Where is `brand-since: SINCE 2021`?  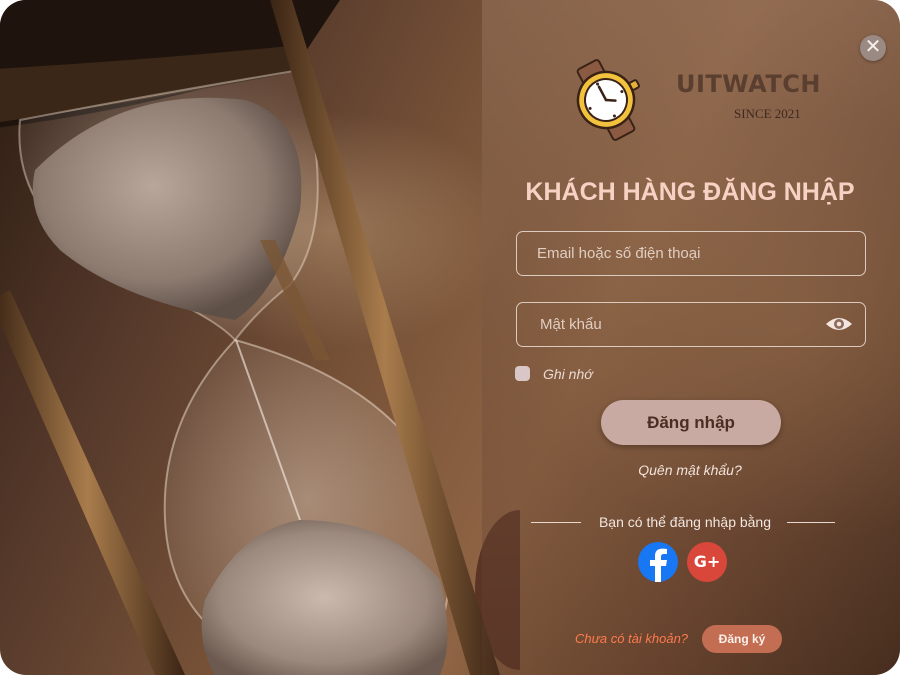 brand-since: SINCE 2021 is located at coordinates (767, 113).